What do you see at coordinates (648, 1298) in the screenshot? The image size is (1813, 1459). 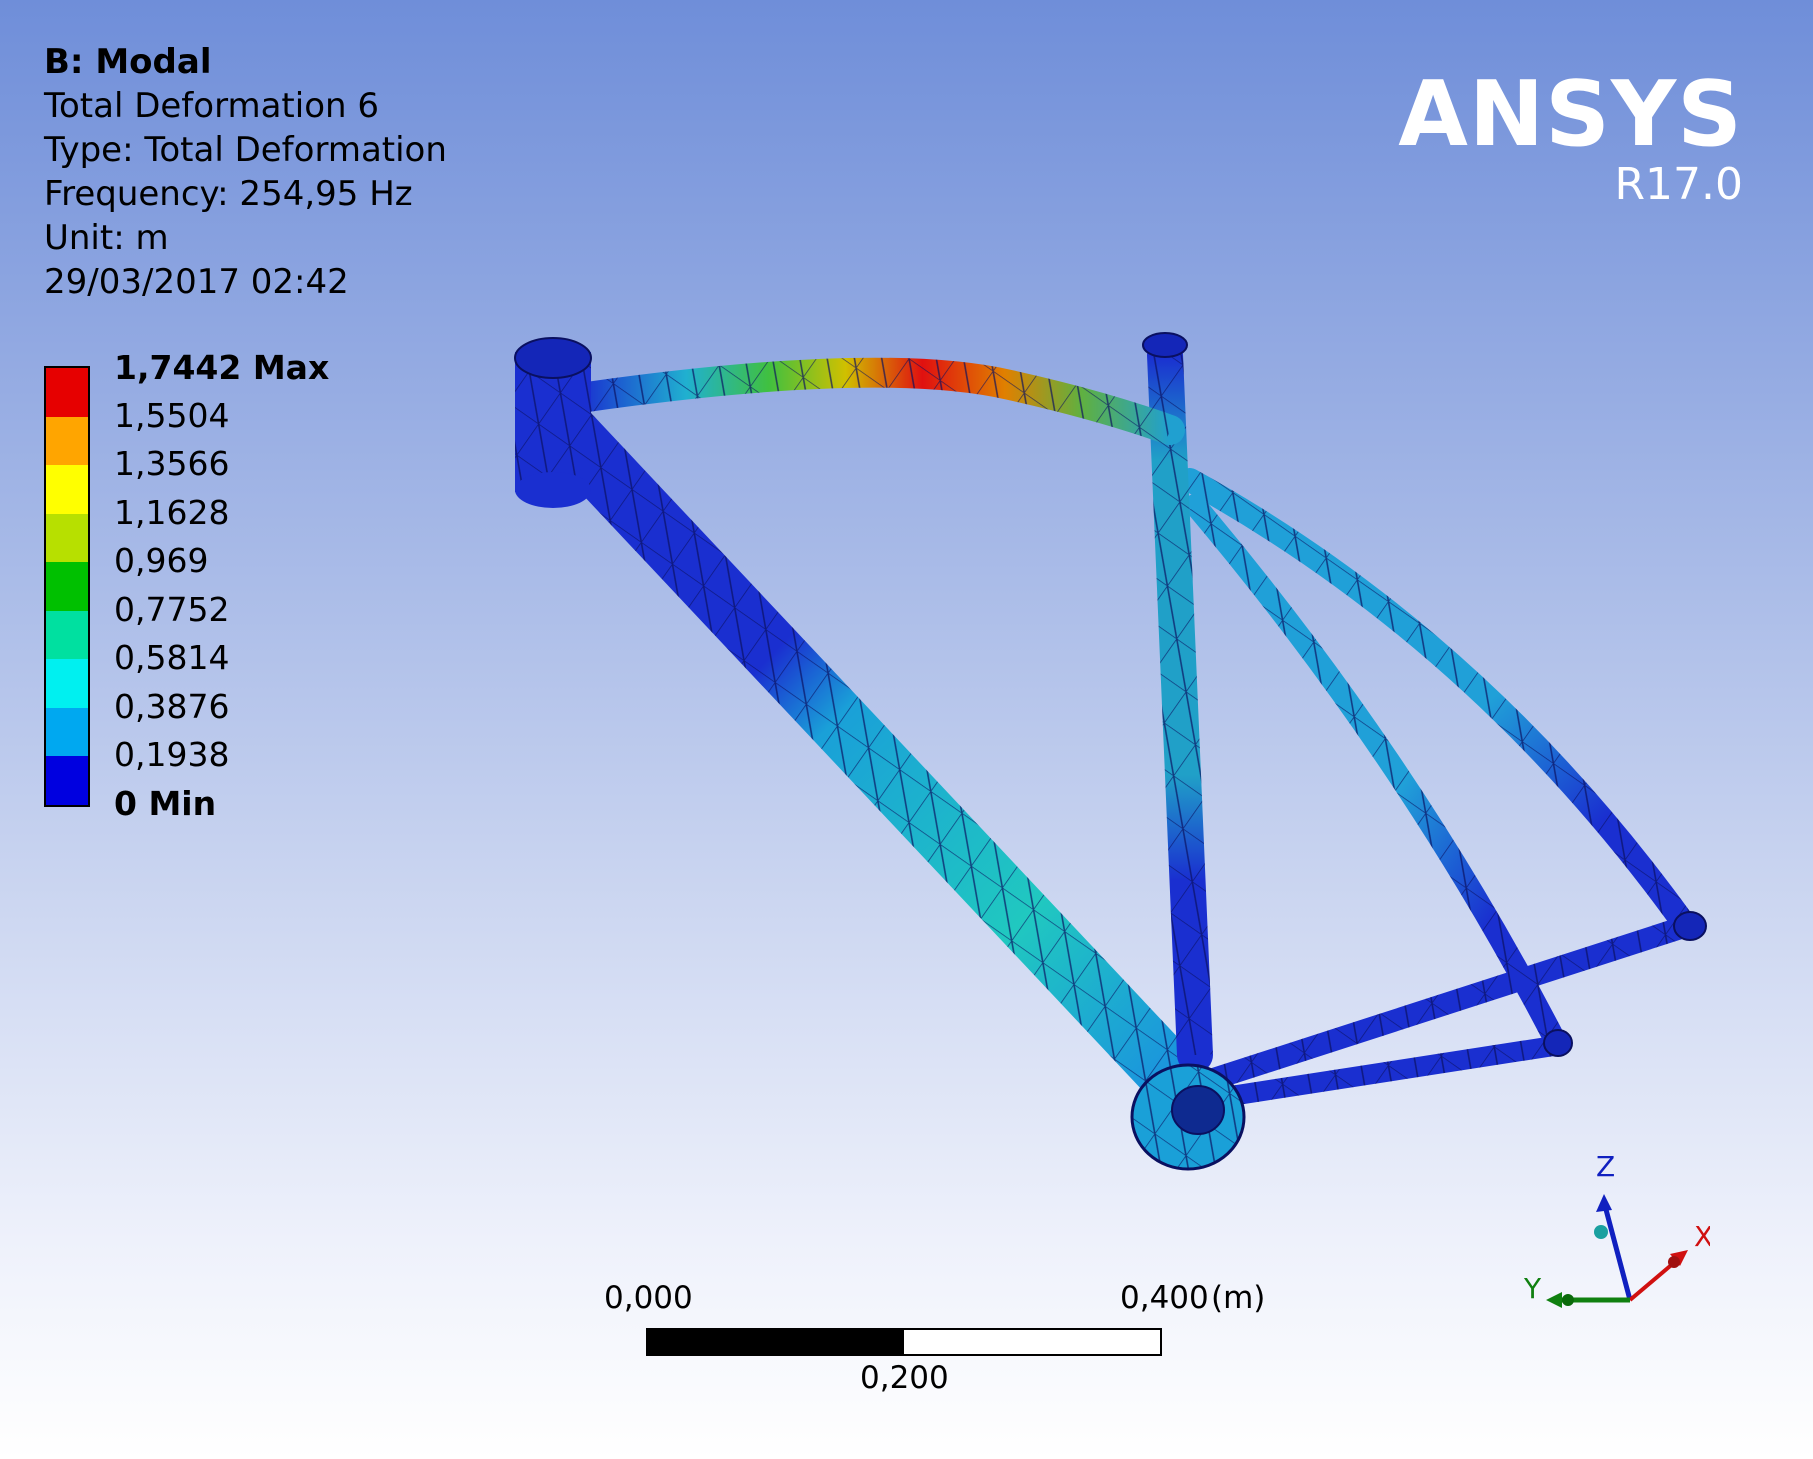 I see `scale-label-start: 0,000` at bounding box center [648, 1298].